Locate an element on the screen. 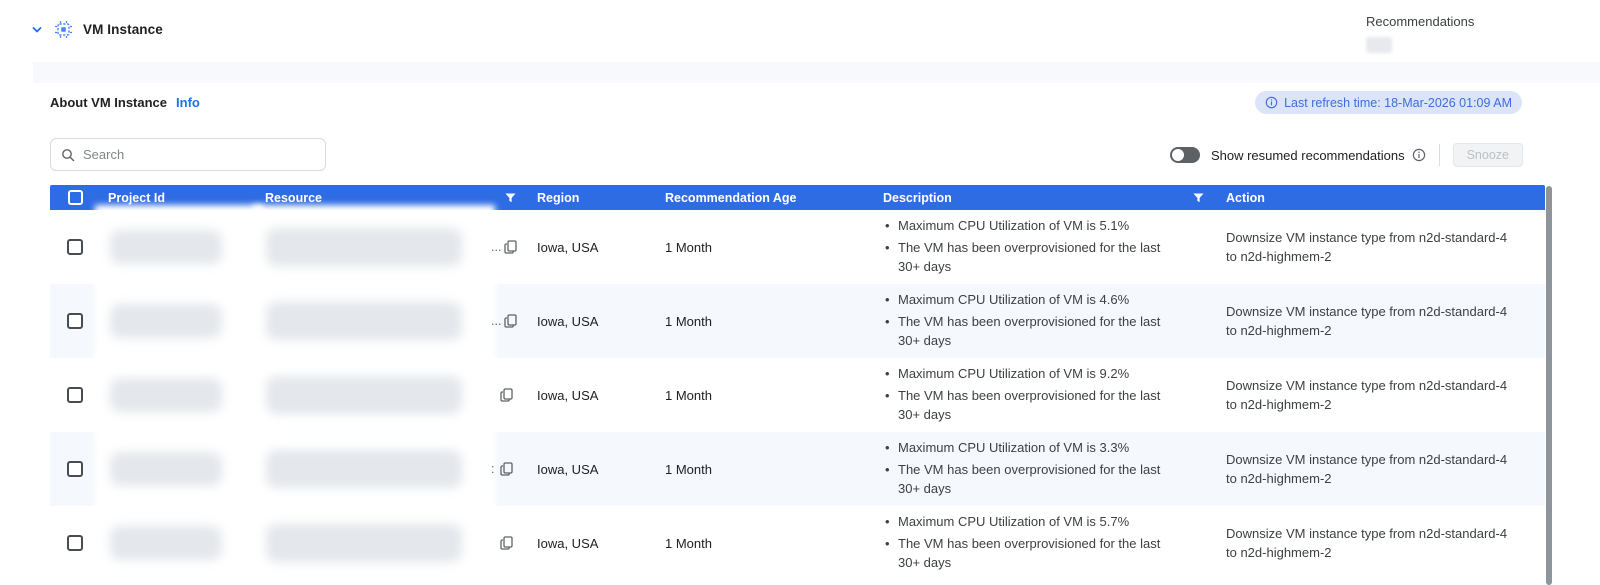 Image resolution: width=1600 pixels, height=585 pixels. column-action: Action is located at coordinates (1245, 197).